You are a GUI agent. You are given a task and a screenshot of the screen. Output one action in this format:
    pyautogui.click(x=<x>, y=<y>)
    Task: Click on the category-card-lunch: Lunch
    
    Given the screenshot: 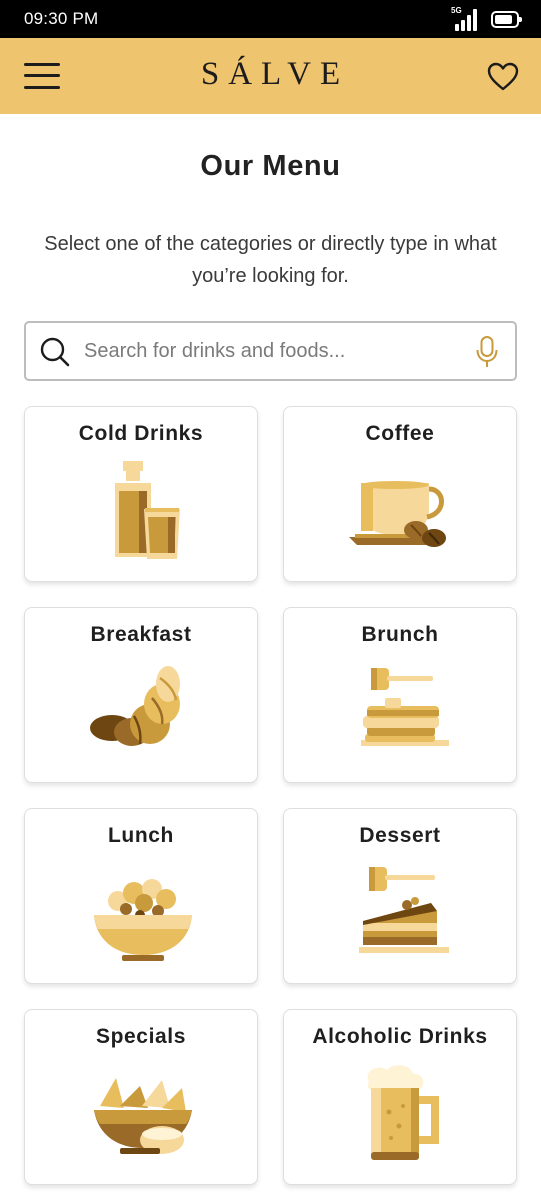 What is the action you would take?
    pyautogui.click(x=141, y=896)
    